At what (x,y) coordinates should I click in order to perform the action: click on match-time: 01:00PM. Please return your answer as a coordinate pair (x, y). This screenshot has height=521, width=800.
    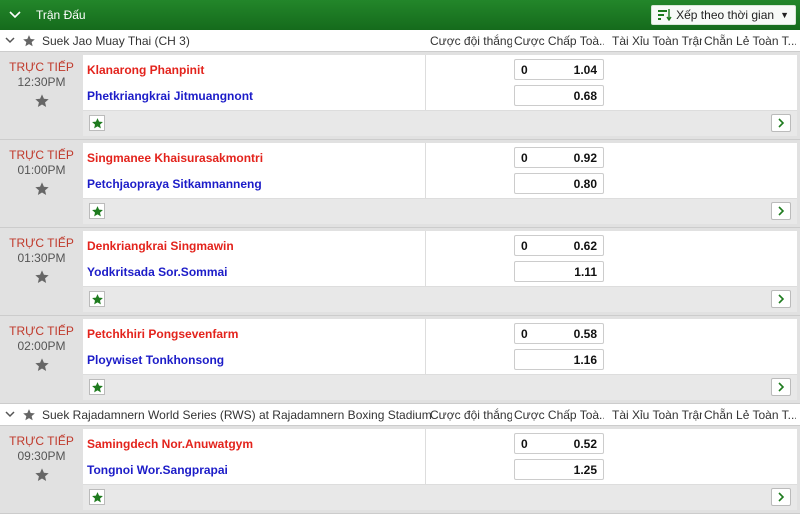
    Looking at the image, I should click on (41, 170).